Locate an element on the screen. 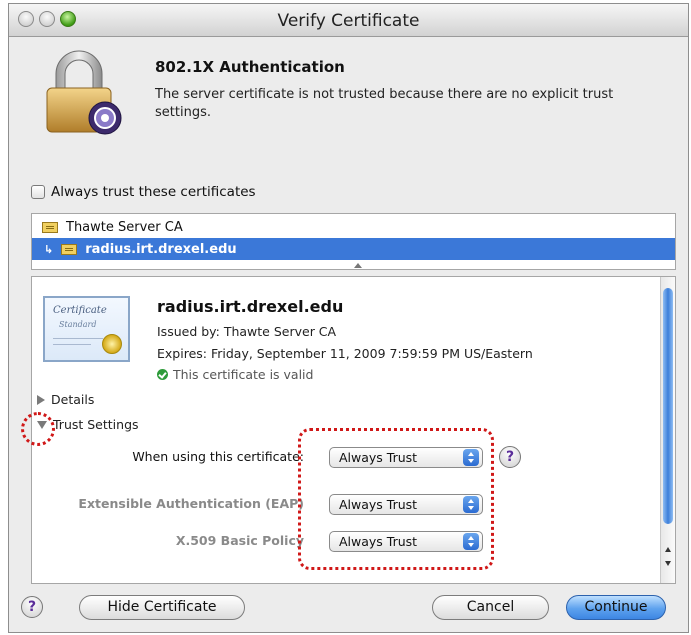 Image resolution: width=691 pixels, height=635 pixels. scrollbar-thumb is located at coordinates (668, 406).